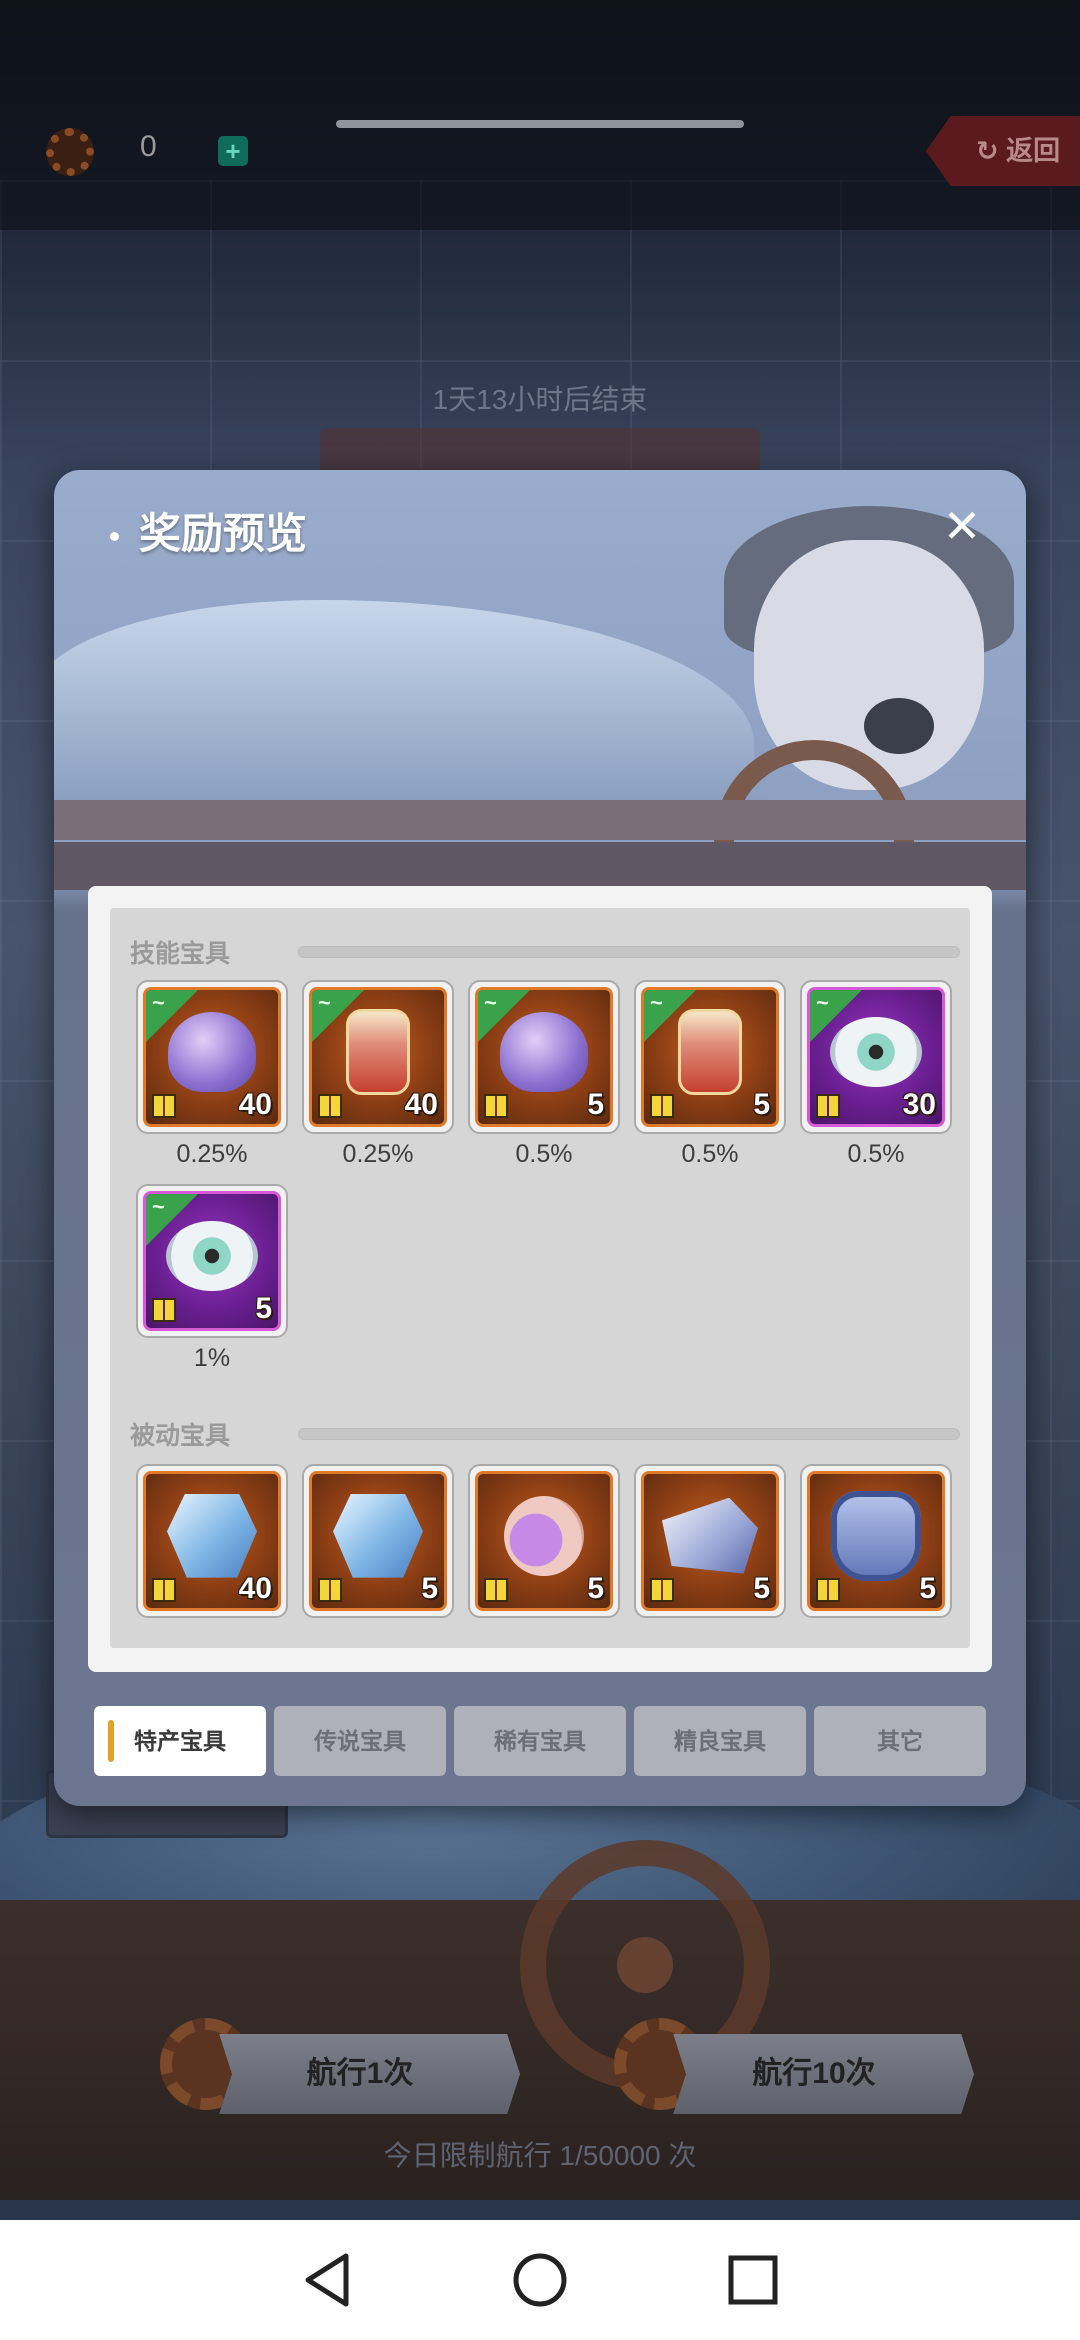 This screenshot has width=1080, height=2340. I want to click on square-recents-icon, so click(753, 2280).